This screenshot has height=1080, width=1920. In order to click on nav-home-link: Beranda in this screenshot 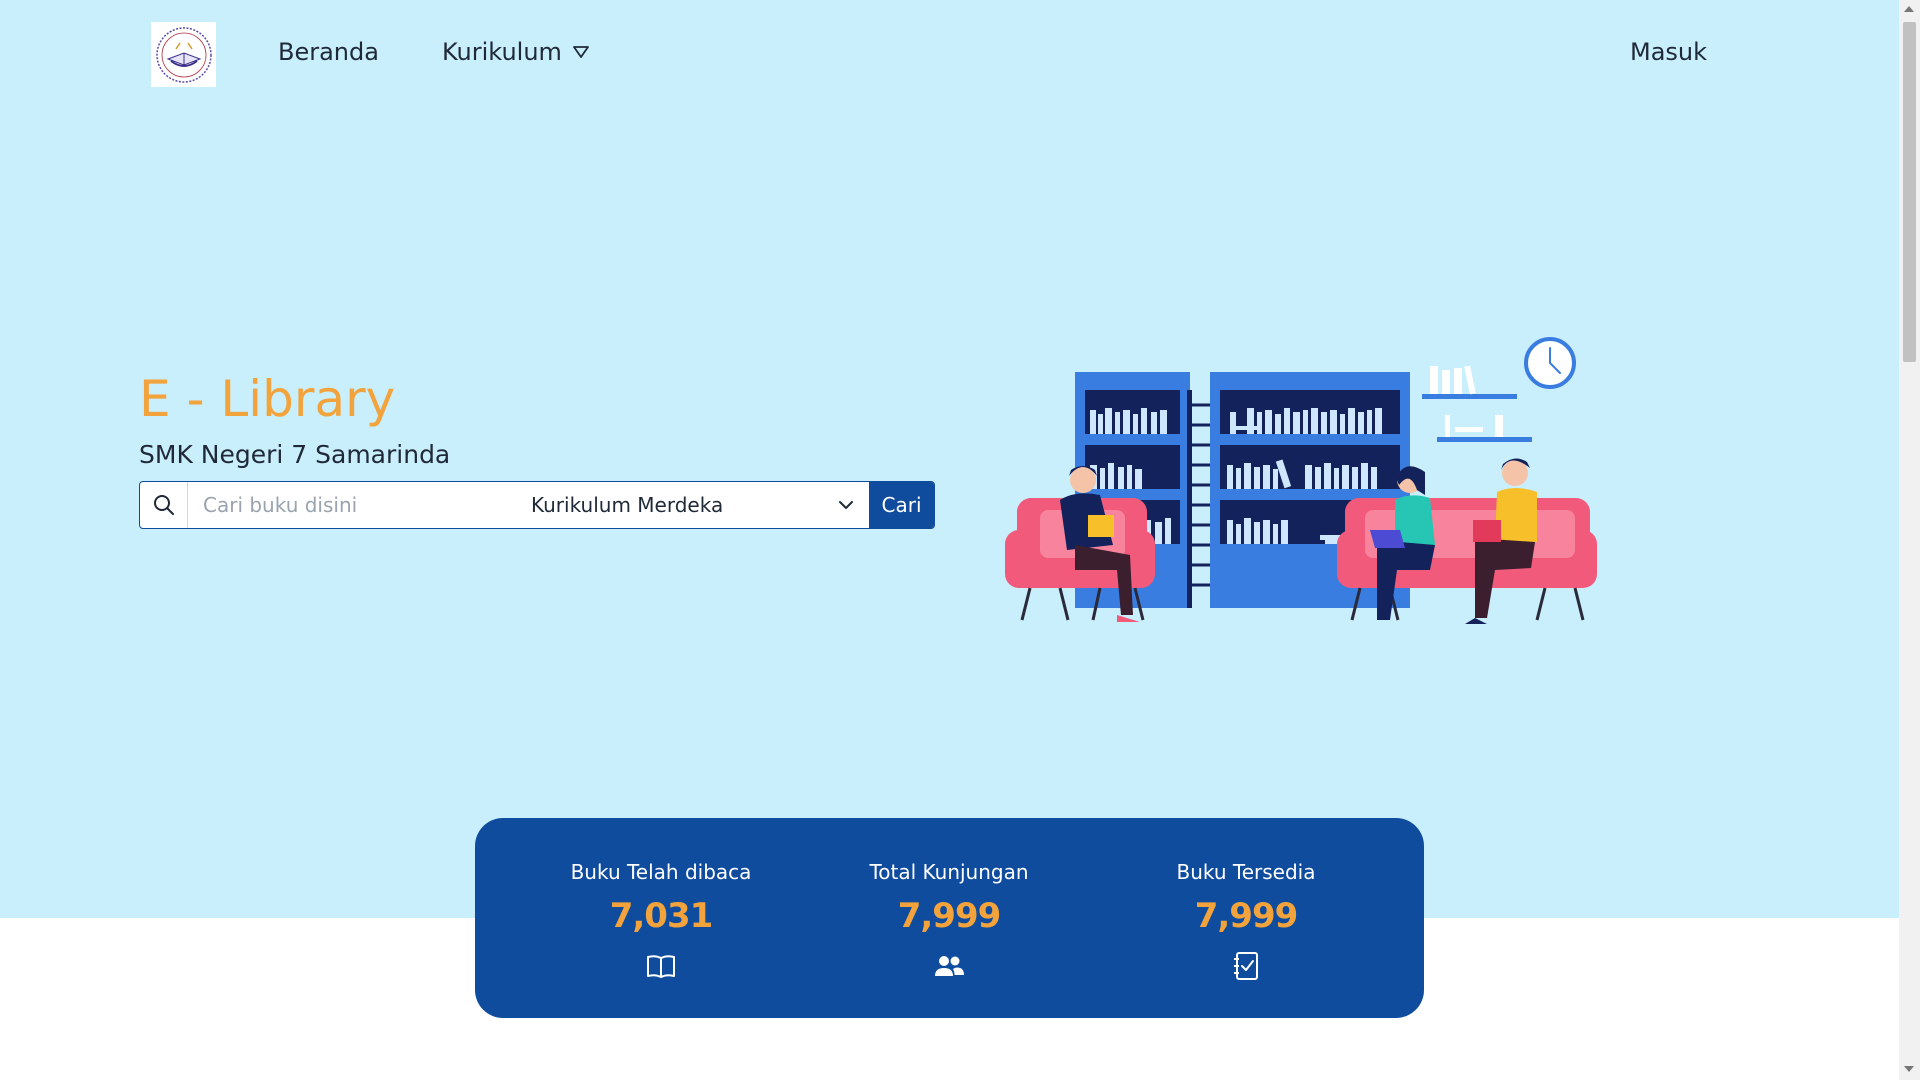, I will do `click(328, 52)`.